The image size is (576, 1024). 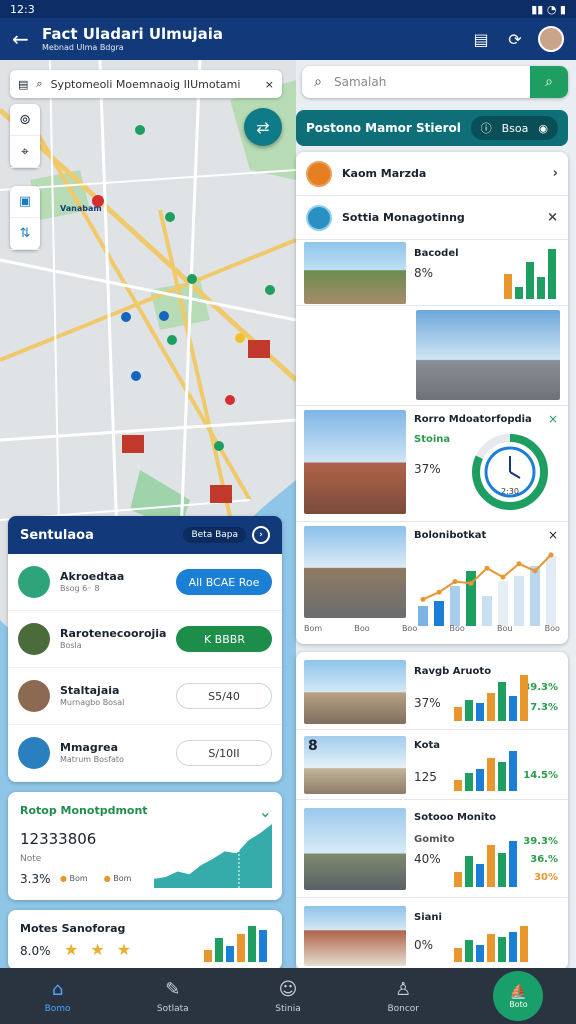 I want to click on teal-filter-bar: Postono Mamor Stierol ⓘ Bsoa ◉, so click(x=432, y=128).